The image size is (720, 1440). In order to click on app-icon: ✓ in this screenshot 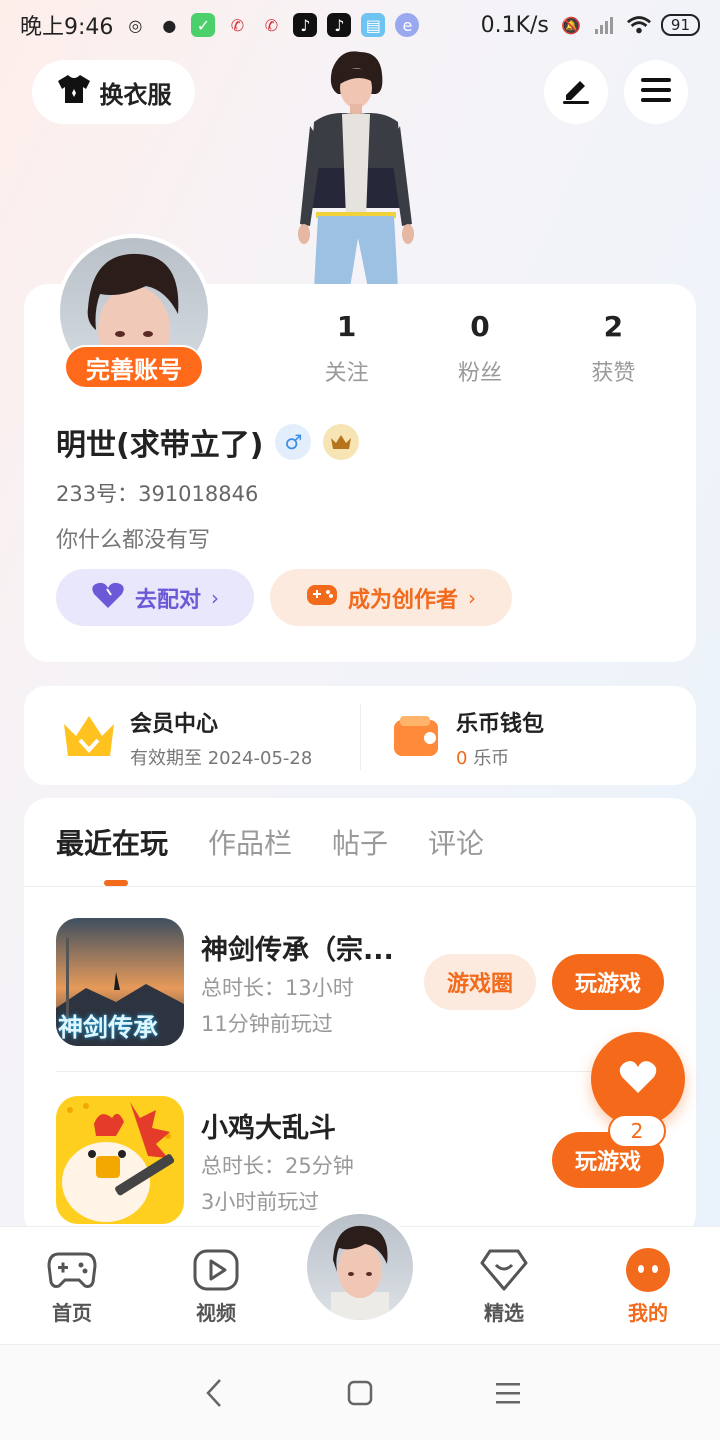, I will do `click(203, 25)`.